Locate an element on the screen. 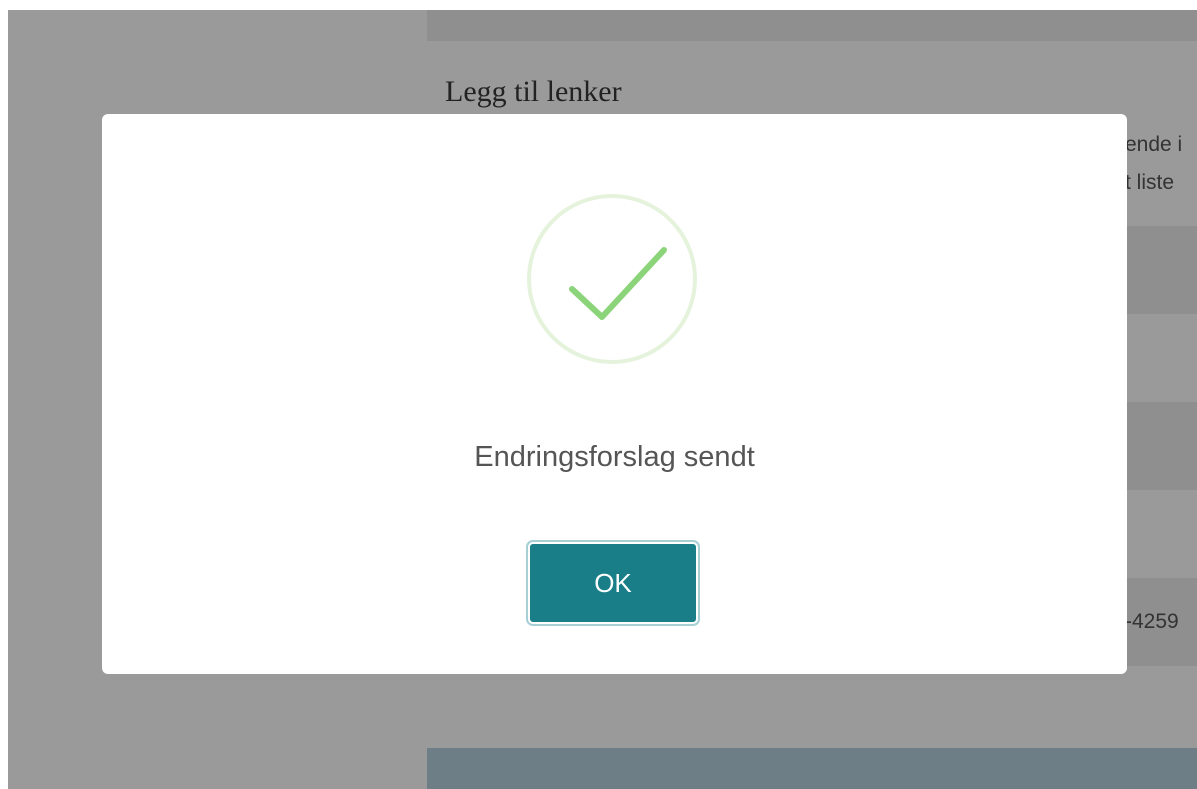 This screenshot has height=789, width=1197. success-icon-ring is located at coordinates (612, 279).